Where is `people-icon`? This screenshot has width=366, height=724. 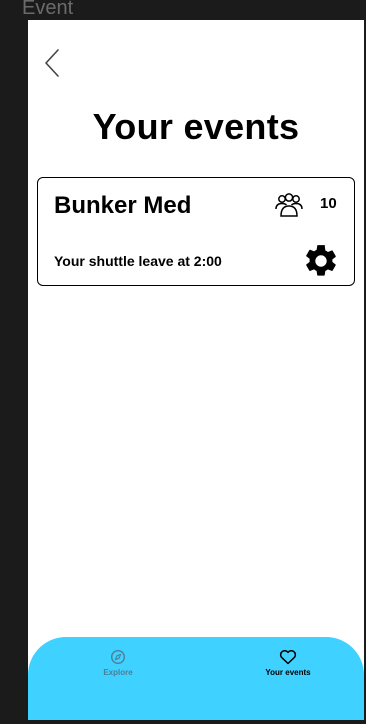
people-icon is located at coordinates (289, 205).